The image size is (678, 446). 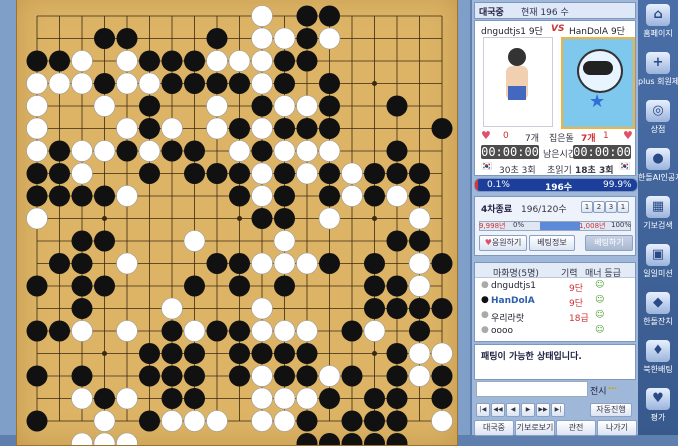 I want to click on sidebar-item: ♥ 평가, so click(x=658, y=405).